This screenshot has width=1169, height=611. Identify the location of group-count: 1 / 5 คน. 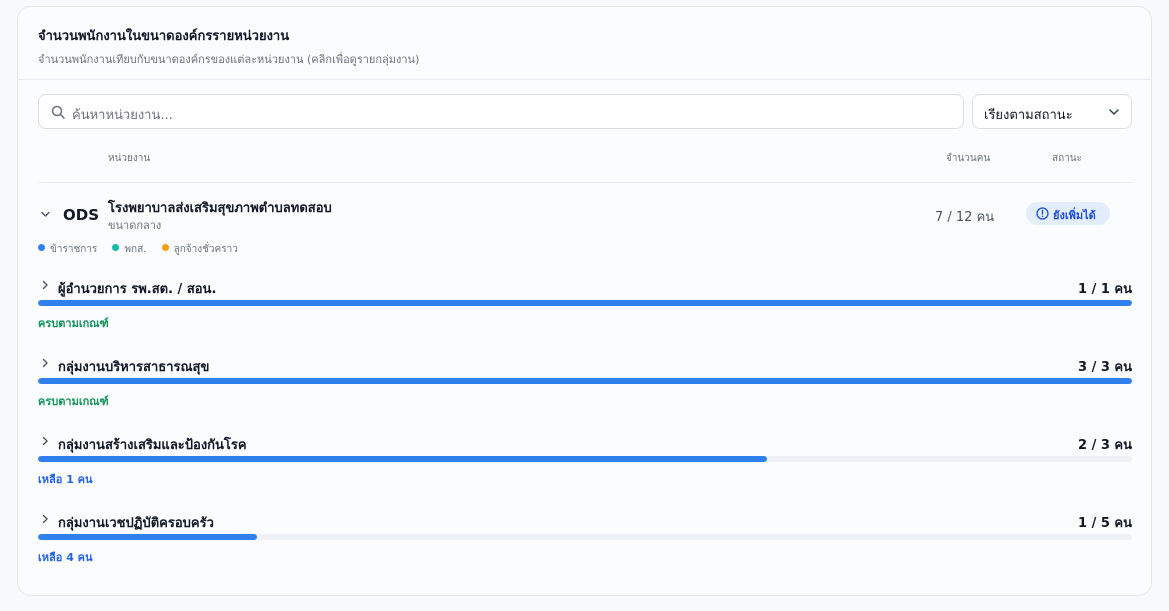
(1105, 523).